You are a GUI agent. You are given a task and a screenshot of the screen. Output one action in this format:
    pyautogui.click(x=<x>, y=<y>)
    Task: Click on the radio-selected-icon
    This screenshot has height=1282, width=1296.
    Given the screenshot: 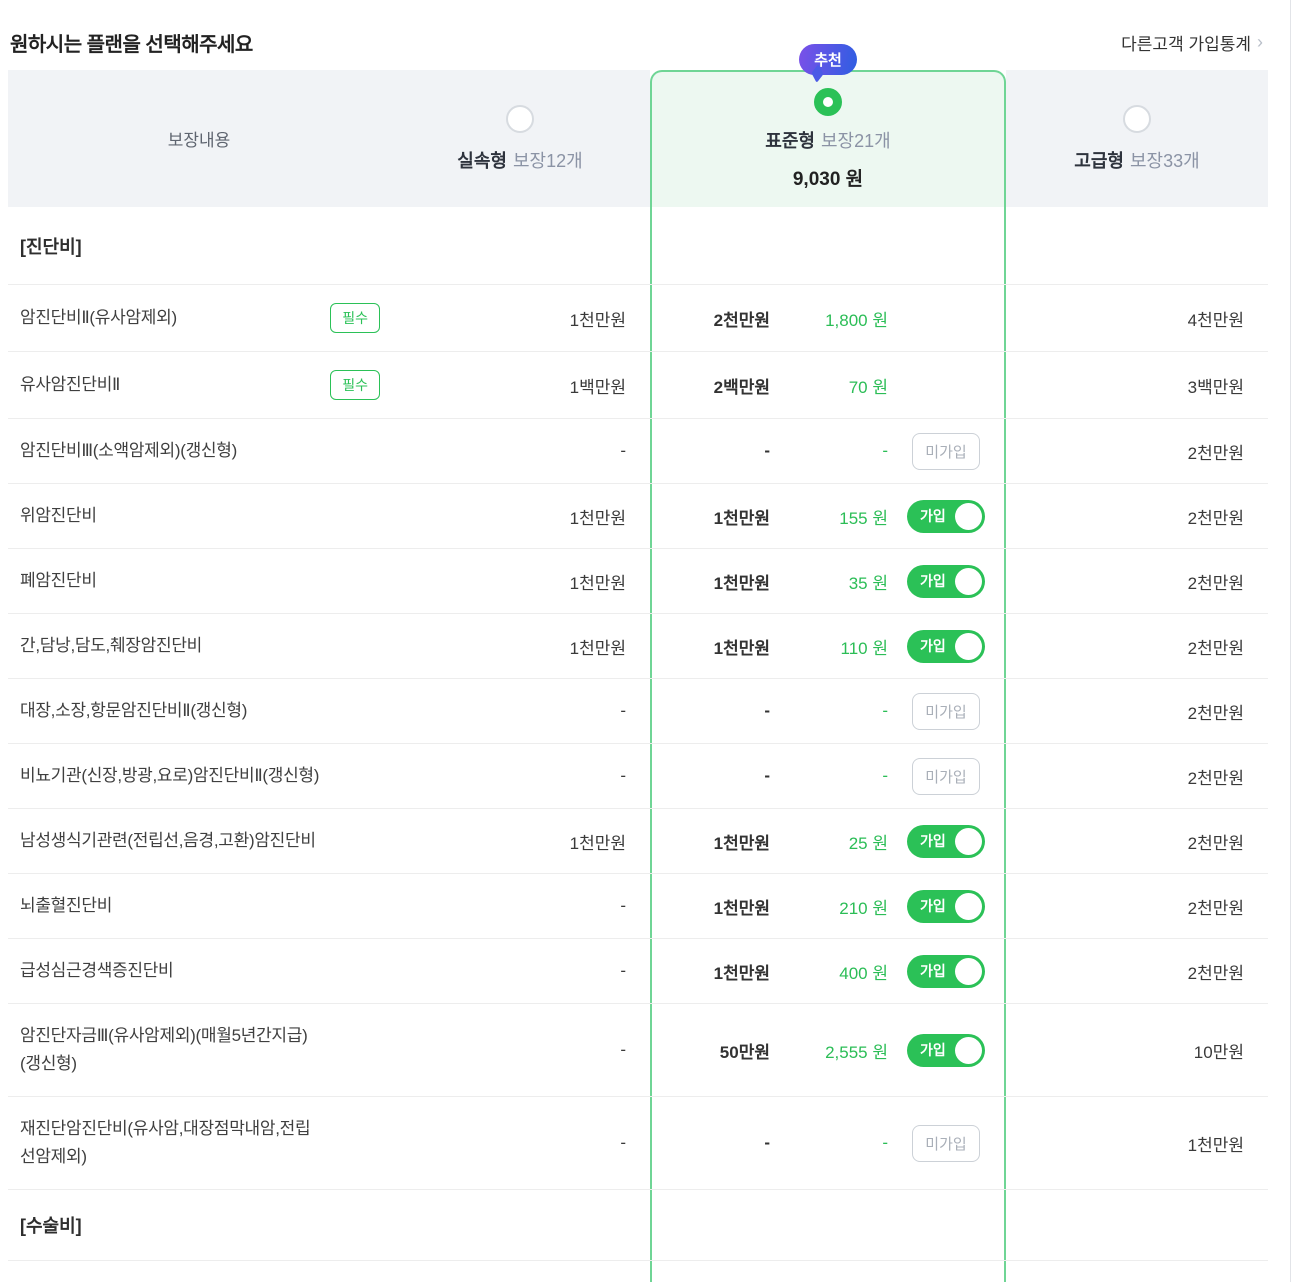 What is the action you would take?
    pyautogui.click(x=828, y=102)
    